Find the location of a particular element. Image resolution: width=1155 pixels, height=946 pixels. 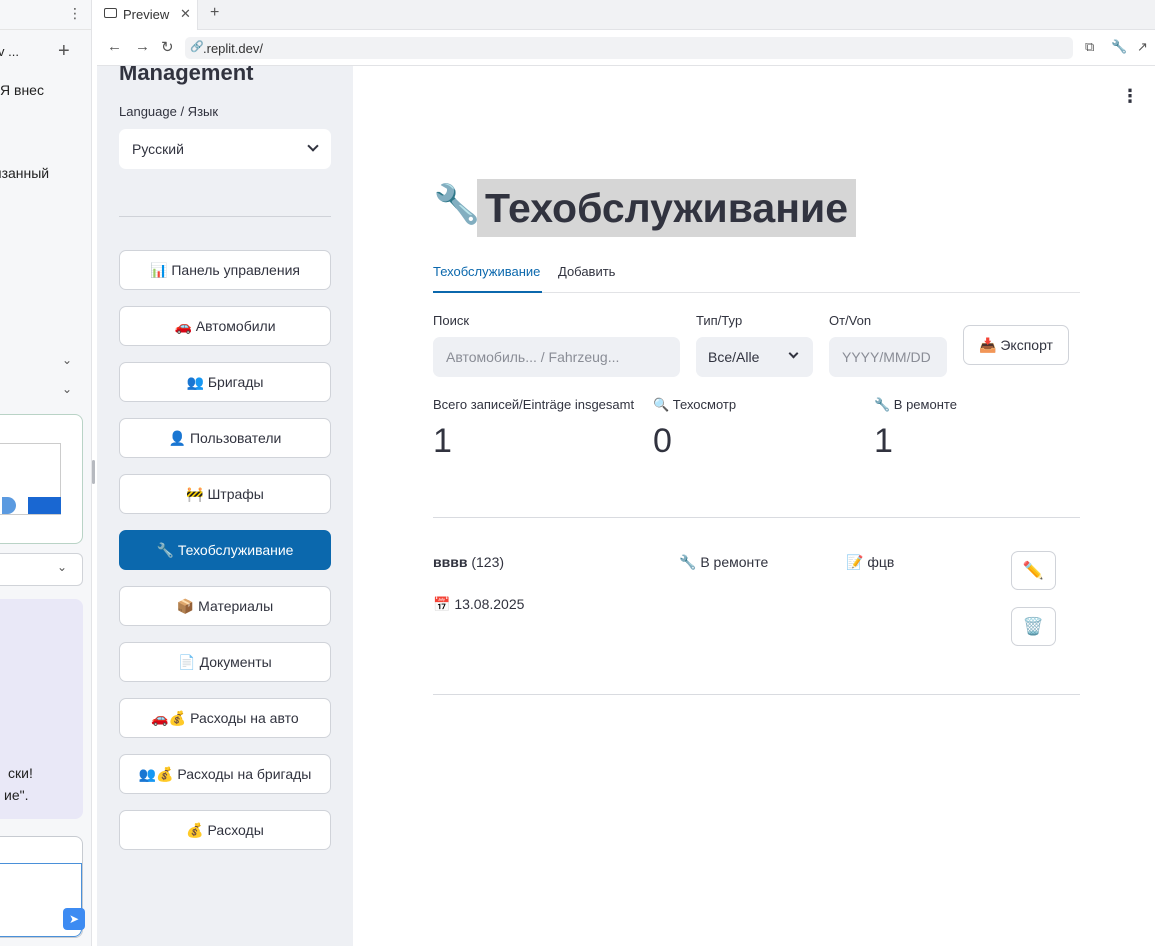

record-code: (123) is located at coordinates (488, 562).